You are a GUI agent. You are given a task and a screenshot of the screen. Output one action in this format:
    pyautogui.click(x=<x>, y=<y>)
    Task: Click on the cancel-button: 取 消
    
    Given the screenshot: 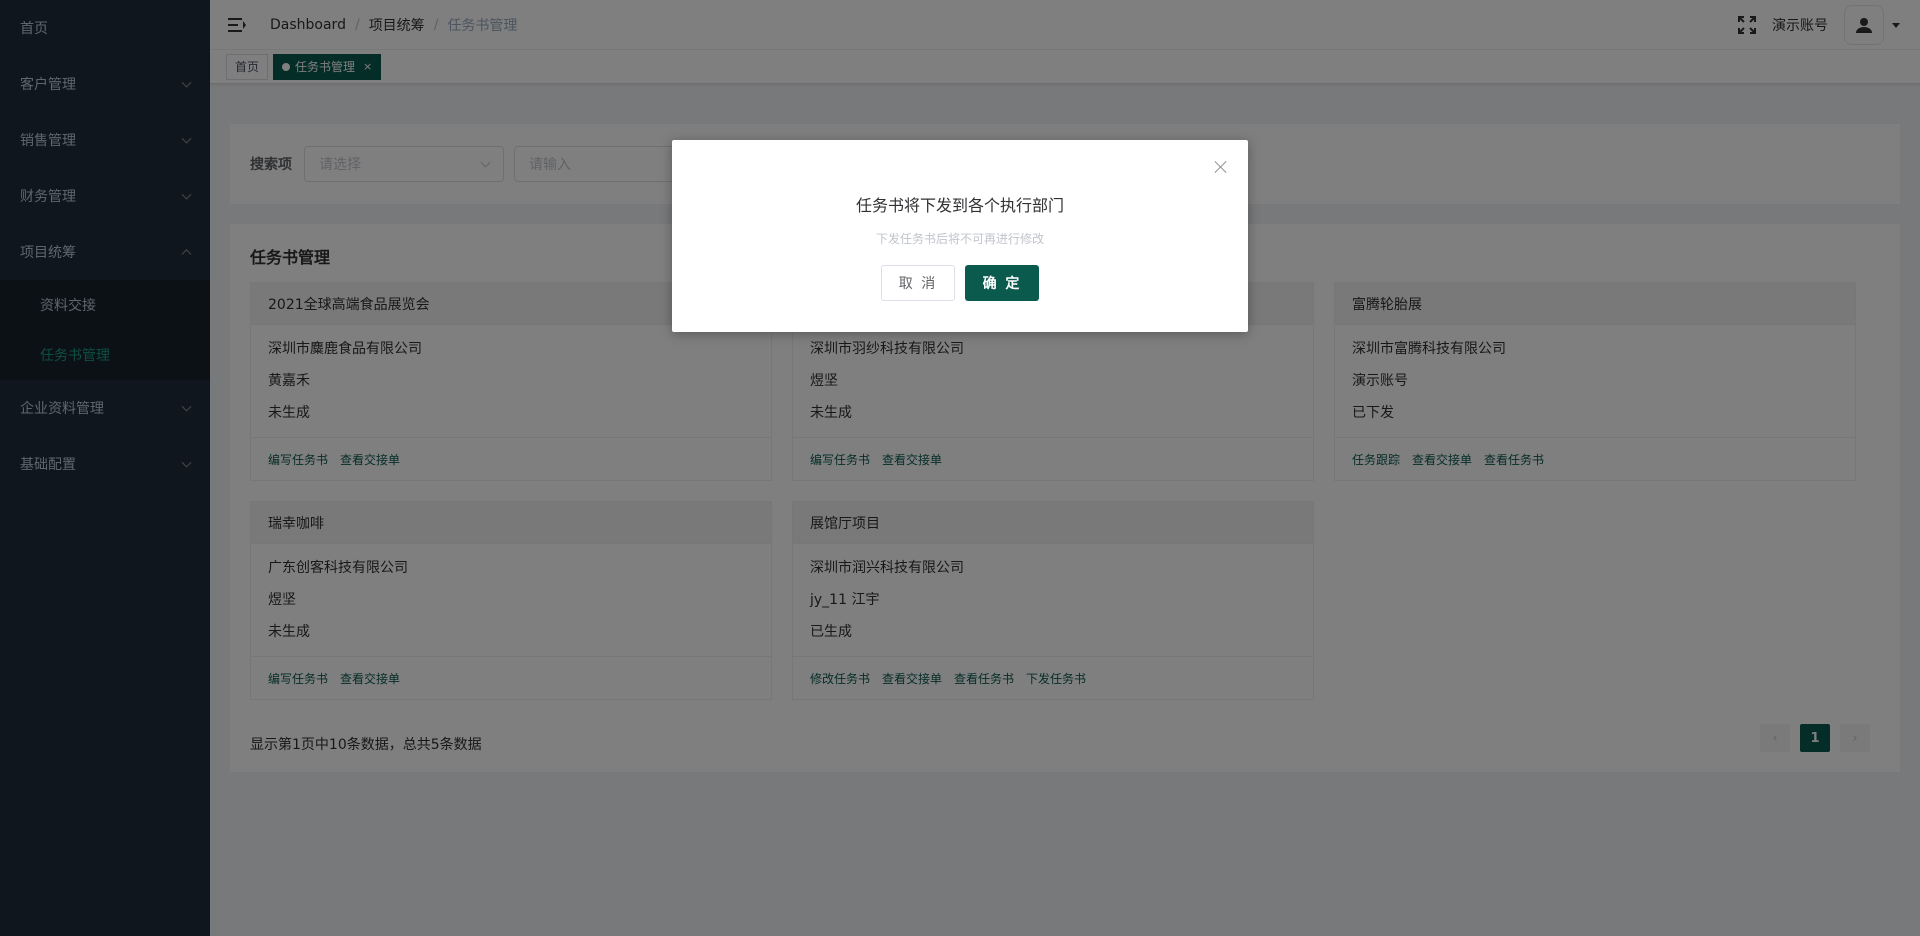 What is the action you would take?
    pyautogui.click(x=918, y=283)
    